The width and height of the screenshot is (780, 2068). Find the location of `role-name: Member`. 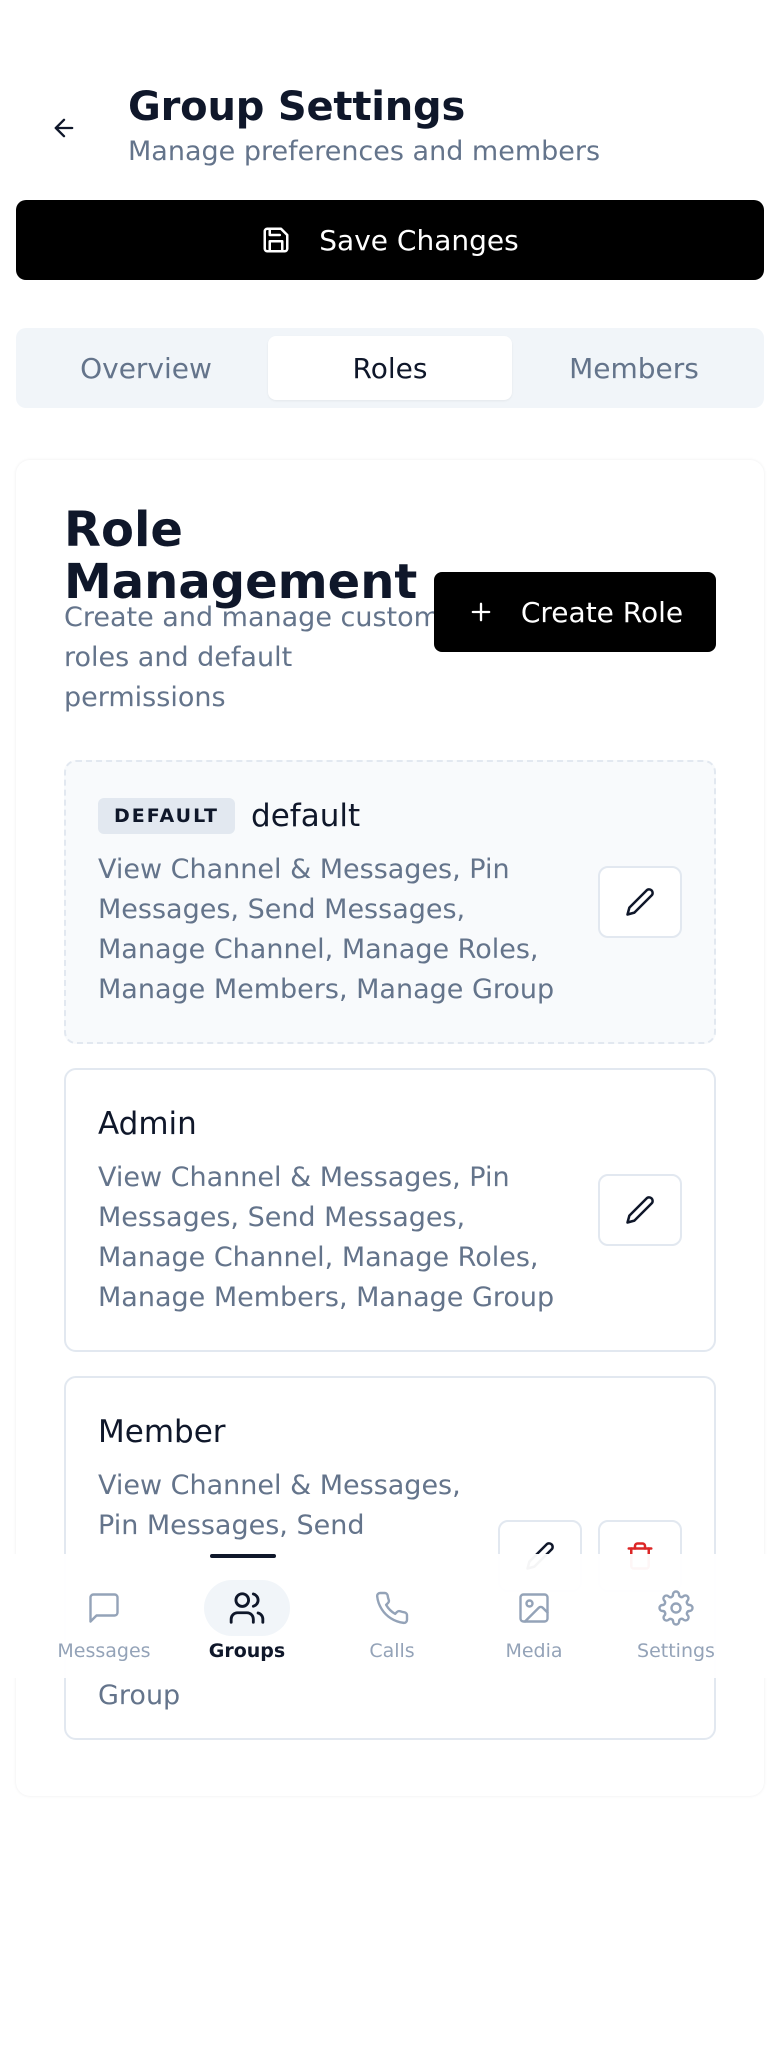

role-name: Member is located at coordinates (162, 1432).